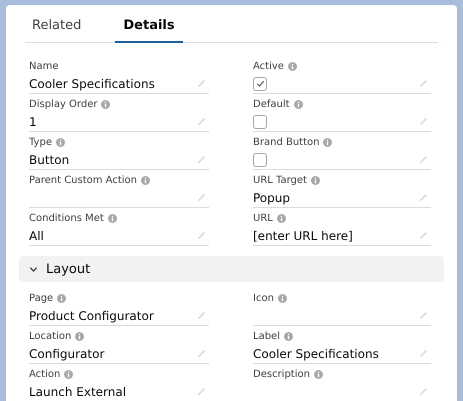 The image size is (463, 401). I want to click on checkmark-icon, so click(260, 83).